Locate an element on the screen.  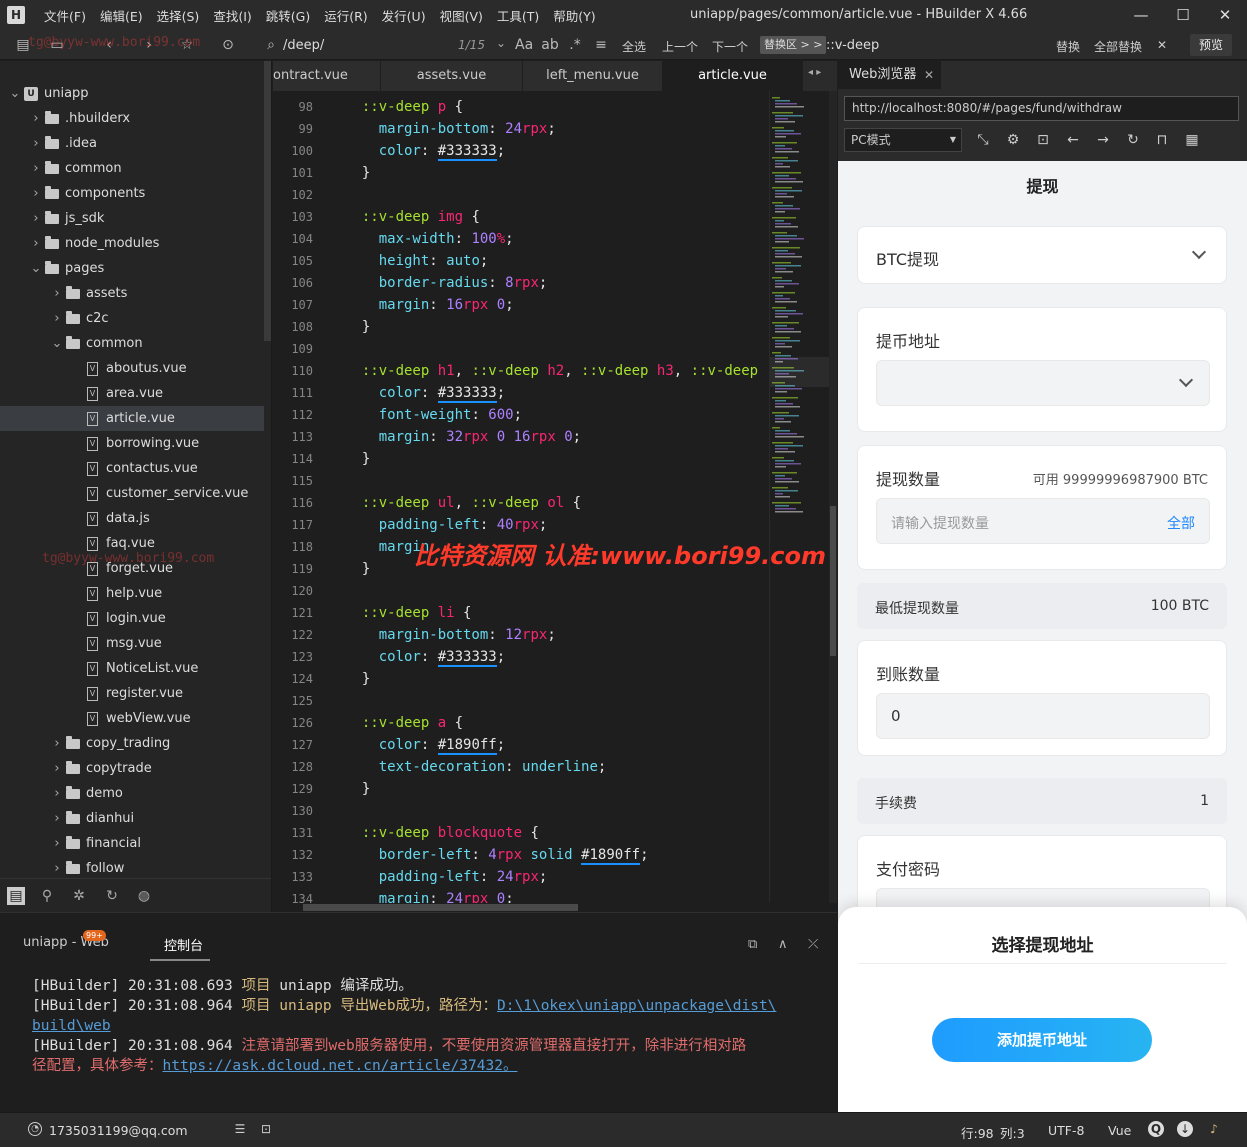
tree-file-item: Varticle.vue is located at coordinates (132, 418).